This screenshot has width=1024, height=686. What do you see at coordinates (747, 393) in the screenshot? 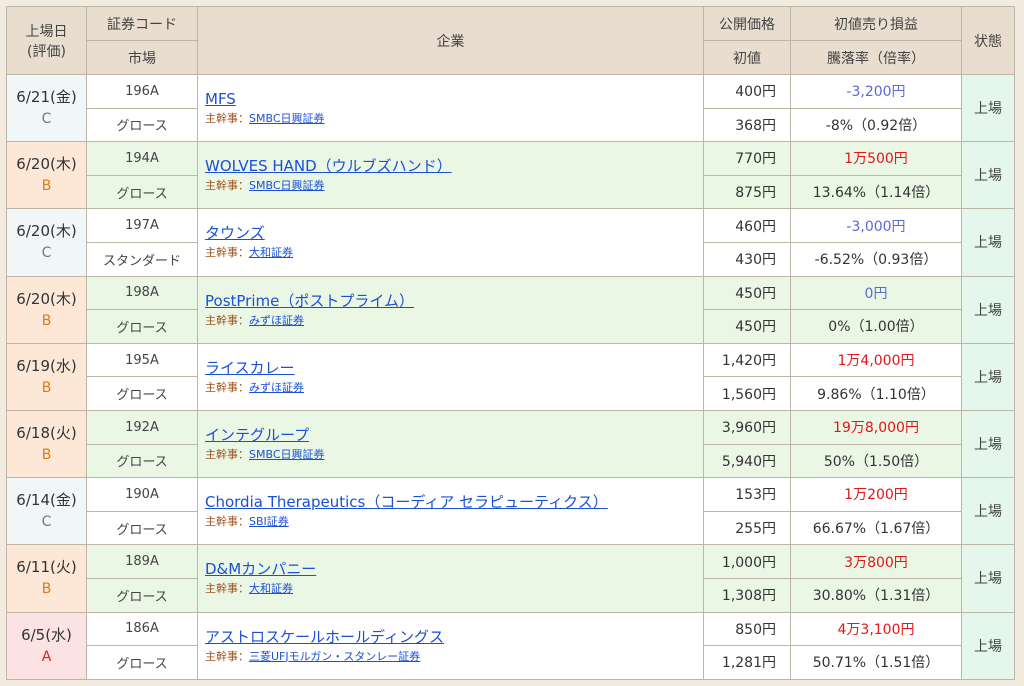
I see `first-price: 1,560円` at bounding box center [747, 393].